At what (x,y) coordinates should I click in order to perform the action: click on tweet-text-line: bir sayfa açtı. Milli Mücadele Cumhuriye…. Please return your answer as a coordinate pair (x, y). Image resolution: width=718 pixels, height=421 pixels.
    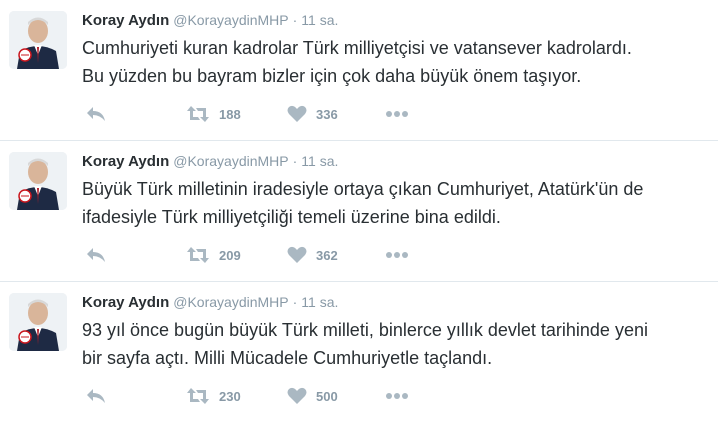
    Looking at the image, I should click on (287, 358).